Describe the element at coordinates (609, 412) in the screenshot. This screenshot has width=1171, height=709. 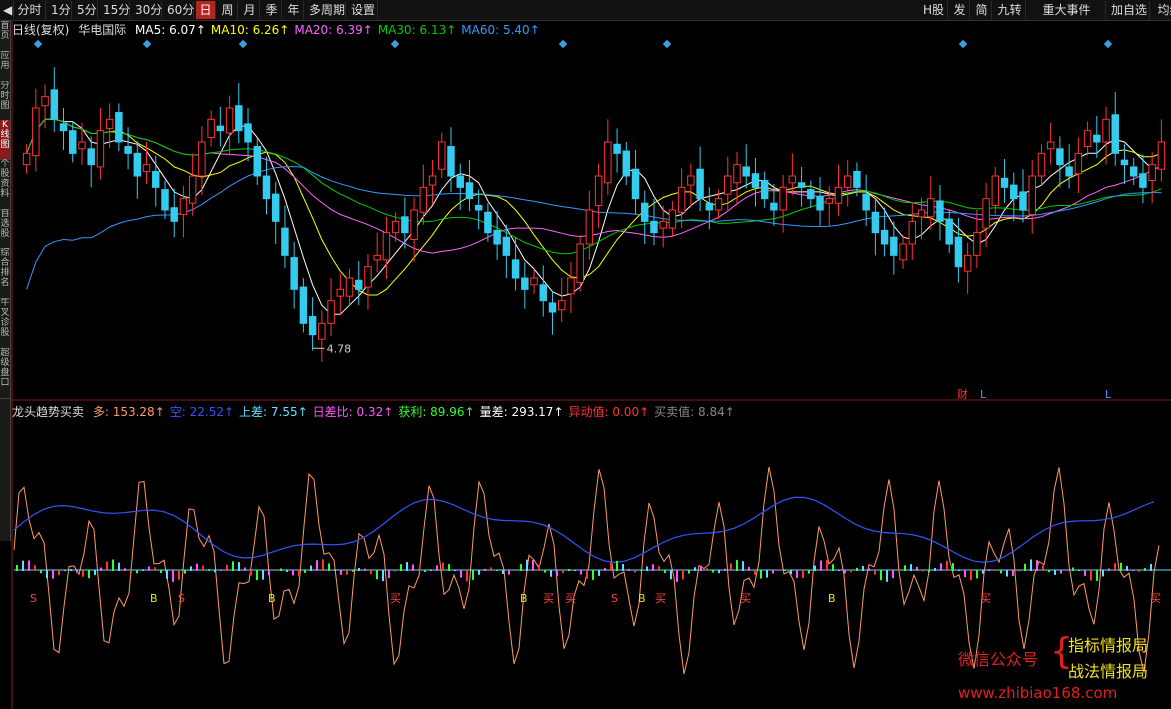
I see `indicator-value-6: 异动值: 0.00↑` at that location.